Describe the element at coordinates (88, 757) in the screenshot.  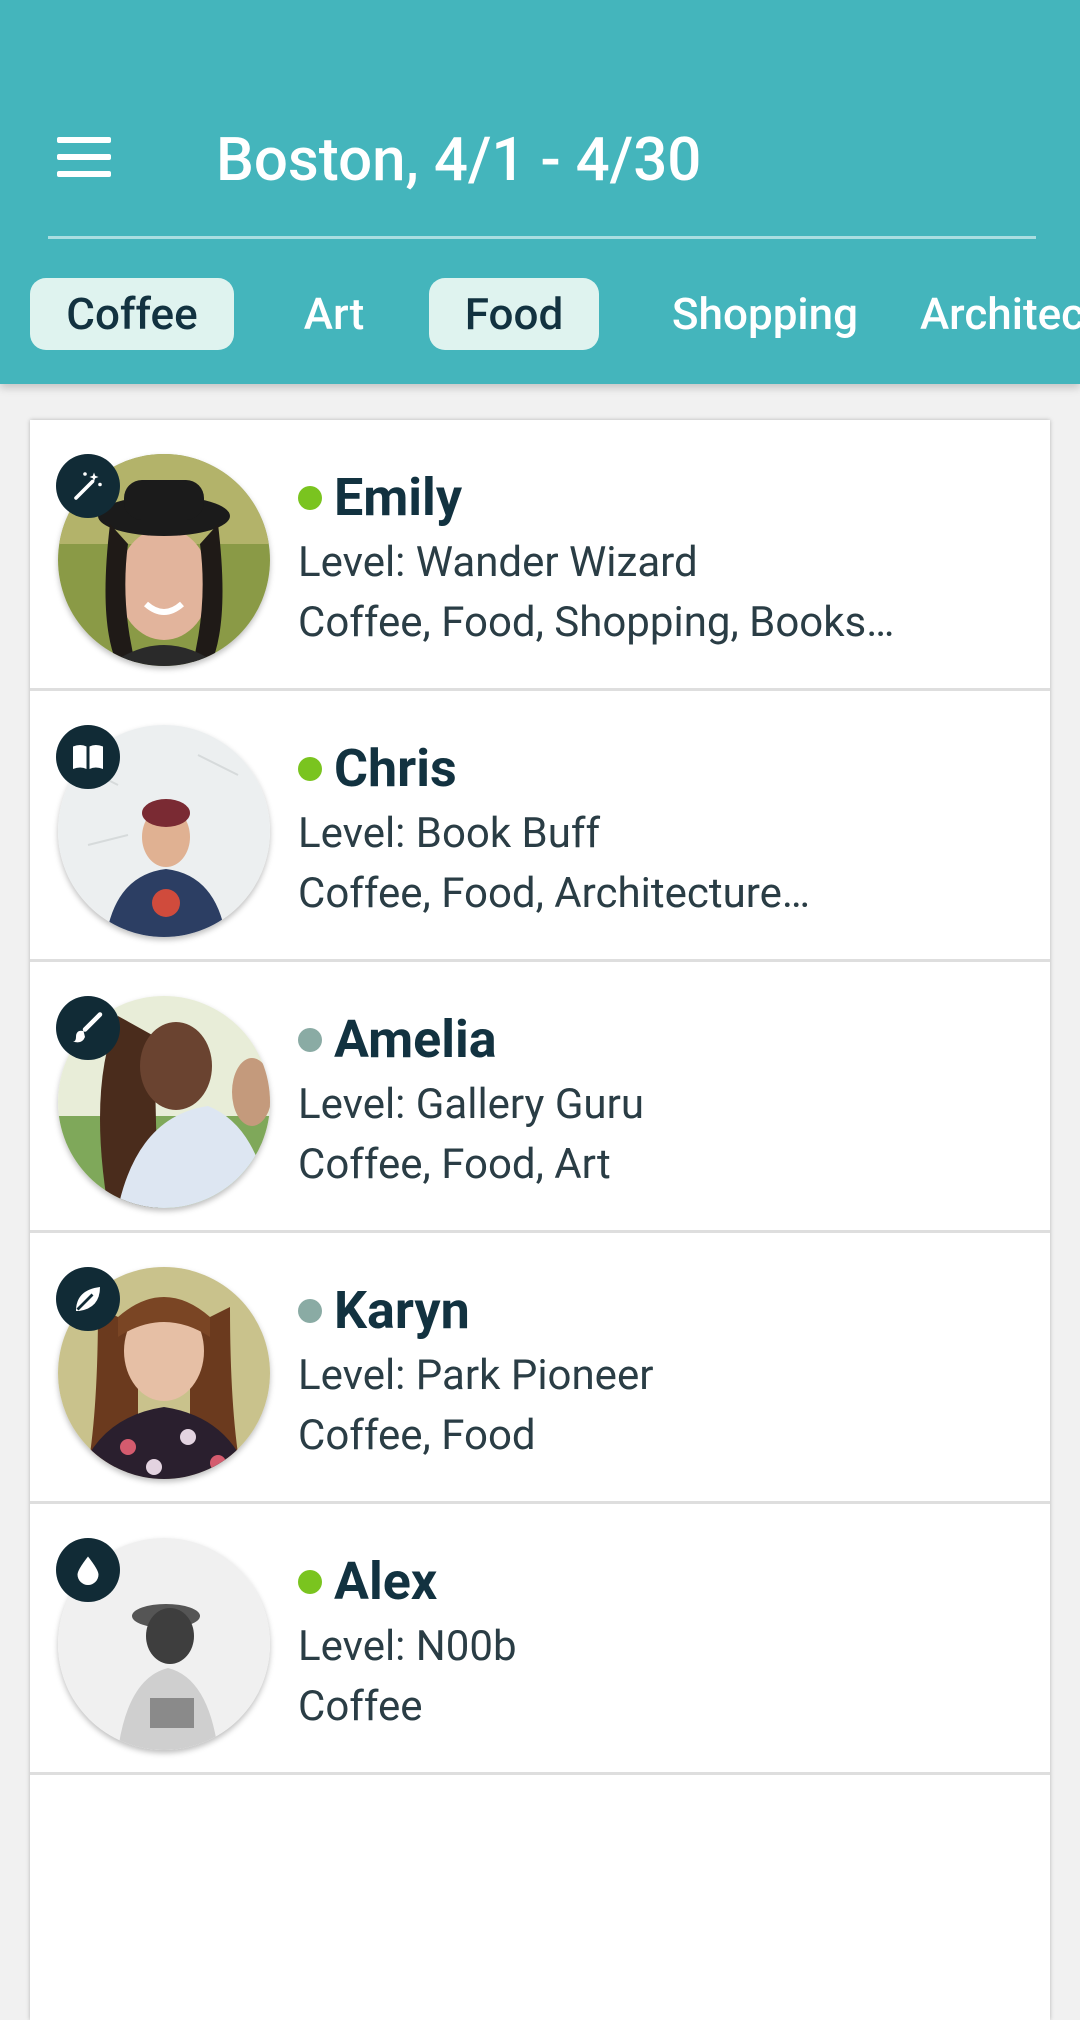
I see `open-book-icon` at that location.